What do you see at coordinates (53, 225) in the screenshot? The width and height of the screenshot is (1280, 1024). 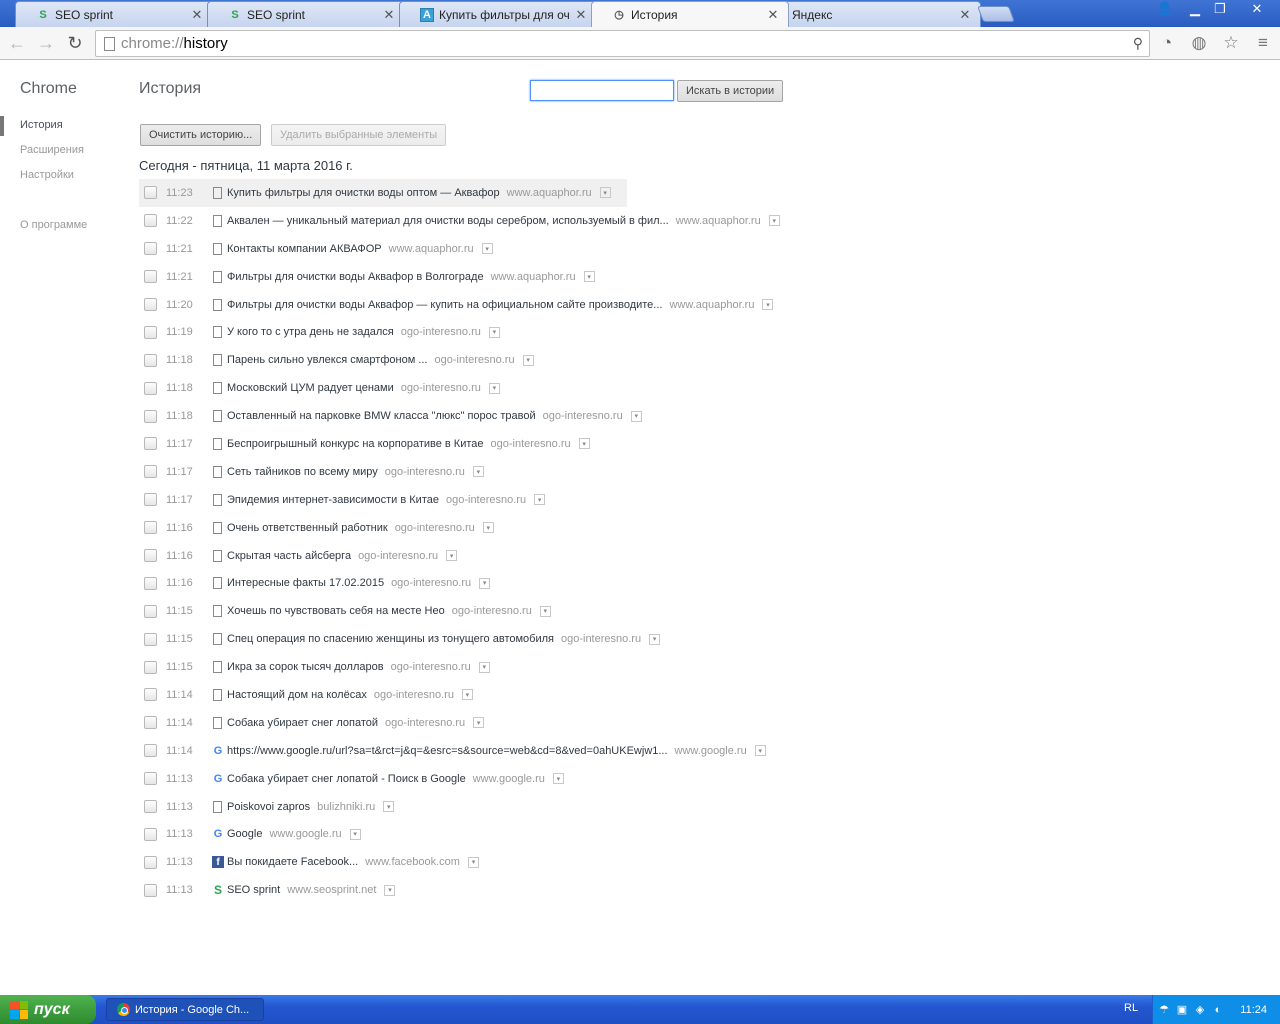 I see `sidebar-item-about: О программе` at bounding box center [53, 225].